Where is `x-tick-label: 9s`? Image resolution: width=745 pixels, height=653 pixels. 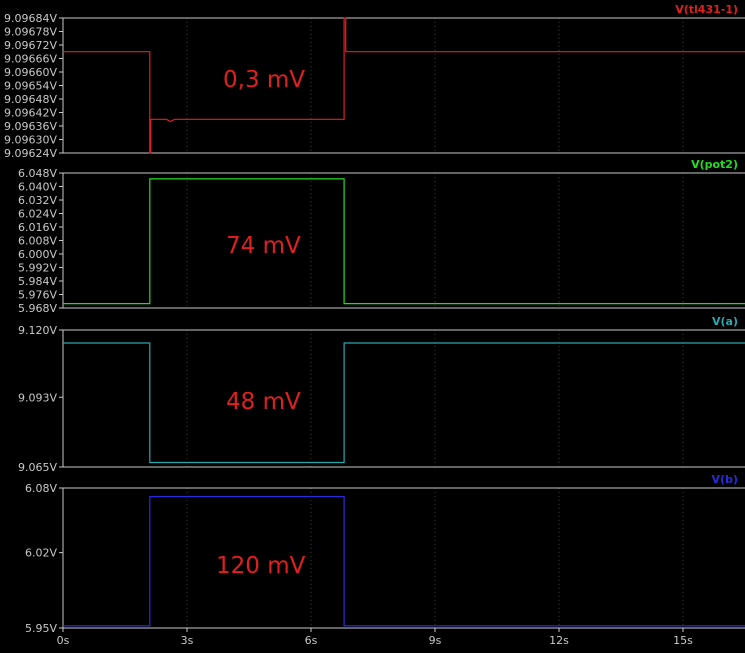
x-tick-label: 9s is located at coordinates (435, 640).